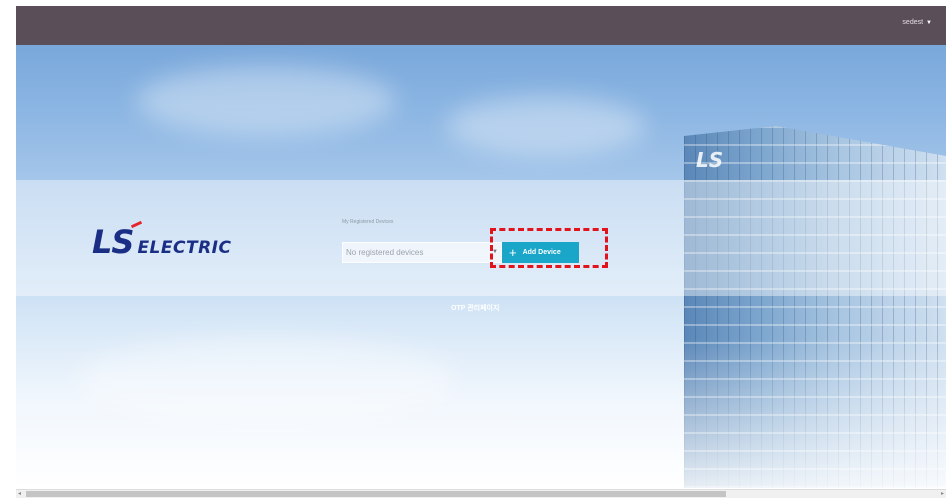 The width and height of the screenshot is (951, 498). I want to click on scroll-left-icon: ◂, so click(19, 493).